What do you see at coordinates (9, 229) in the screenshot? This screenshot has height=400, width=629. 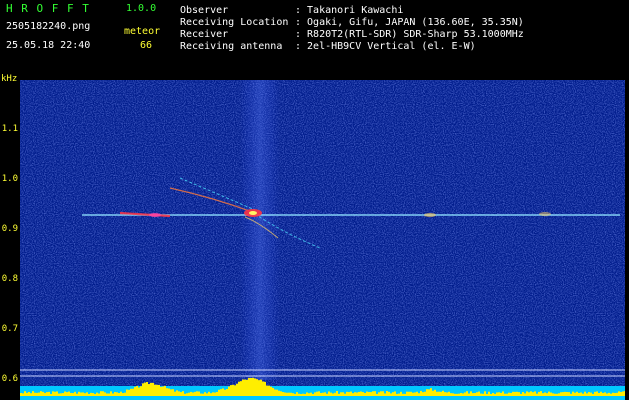 I see `y-tick-label: 0.9` at bounding box center [9, 229].